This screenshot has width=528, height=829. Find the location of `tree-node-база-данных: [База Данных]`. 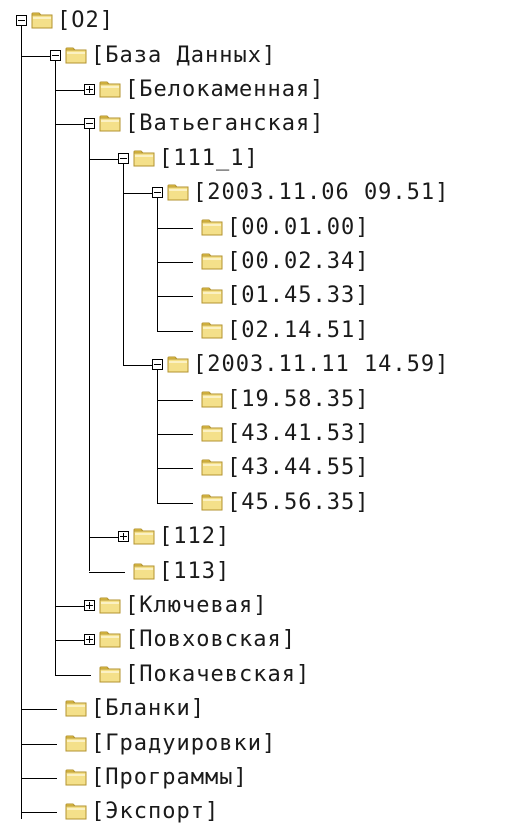

tree-node-база-данных: [База Данных] is located at coordinates (264, 56).